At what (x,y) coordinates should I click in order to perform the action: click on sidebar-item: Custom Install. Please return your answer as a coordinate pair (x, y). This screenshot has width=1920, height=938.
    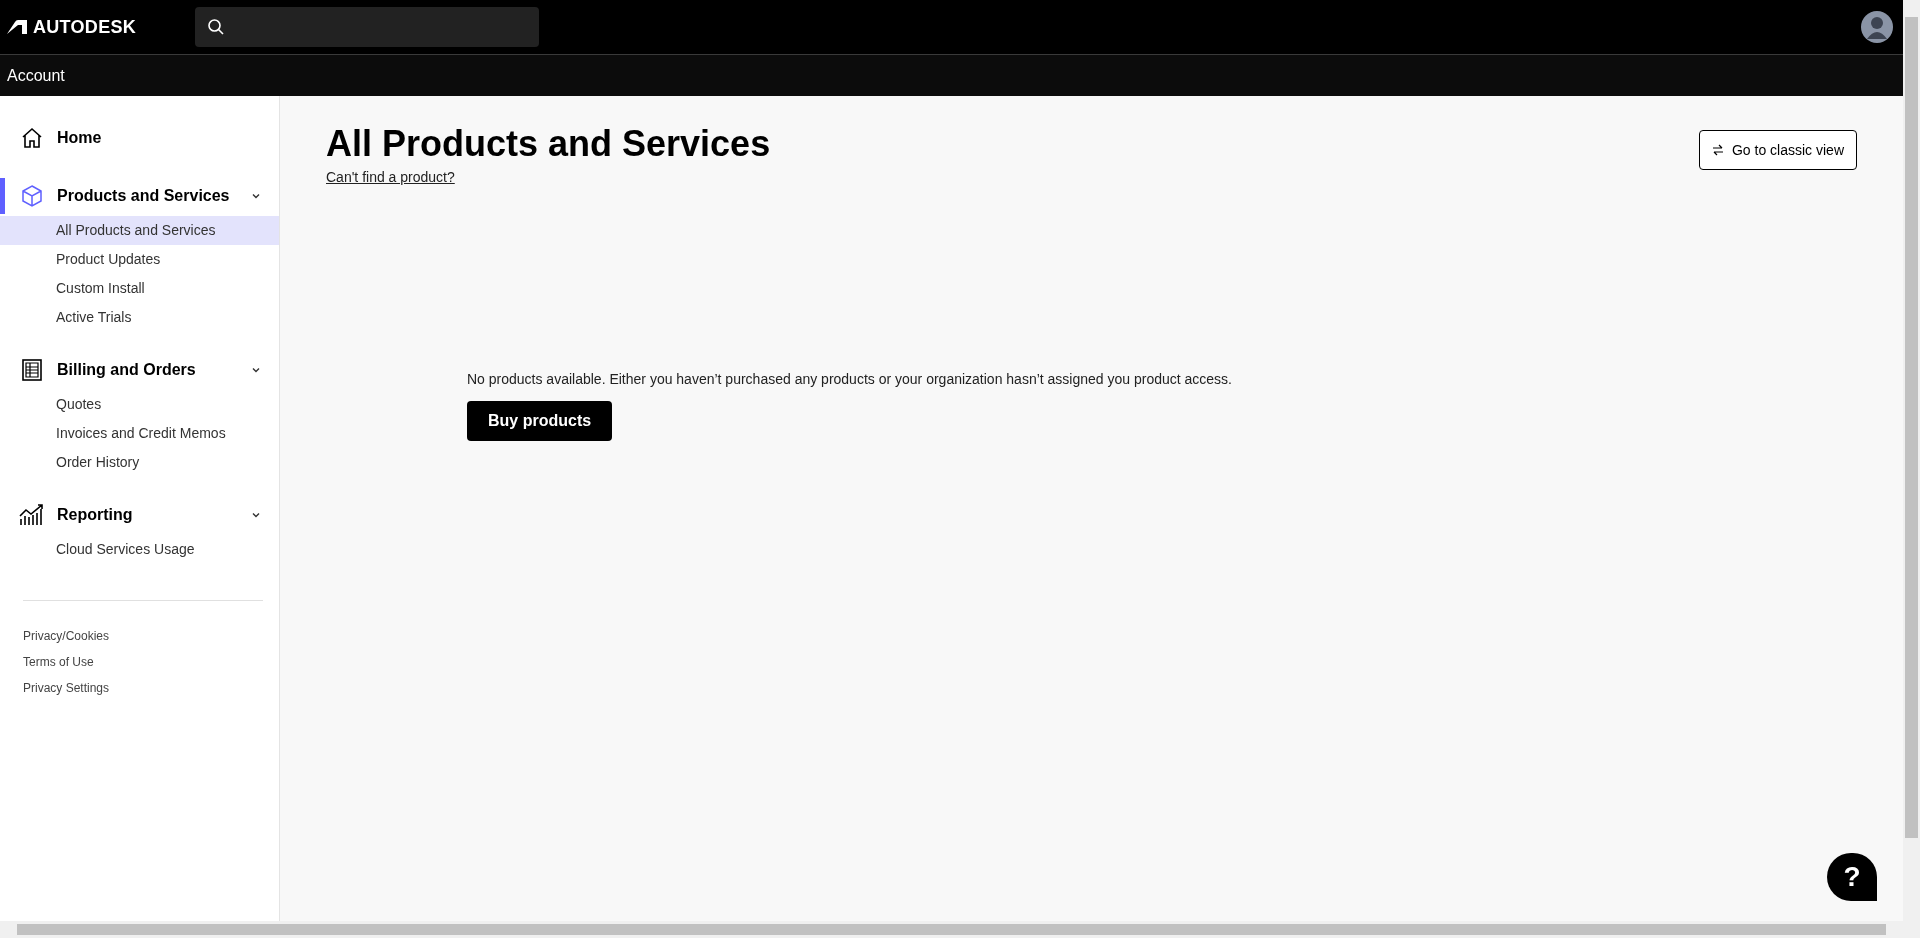
    Looking at the image, I should click on (139, 288).